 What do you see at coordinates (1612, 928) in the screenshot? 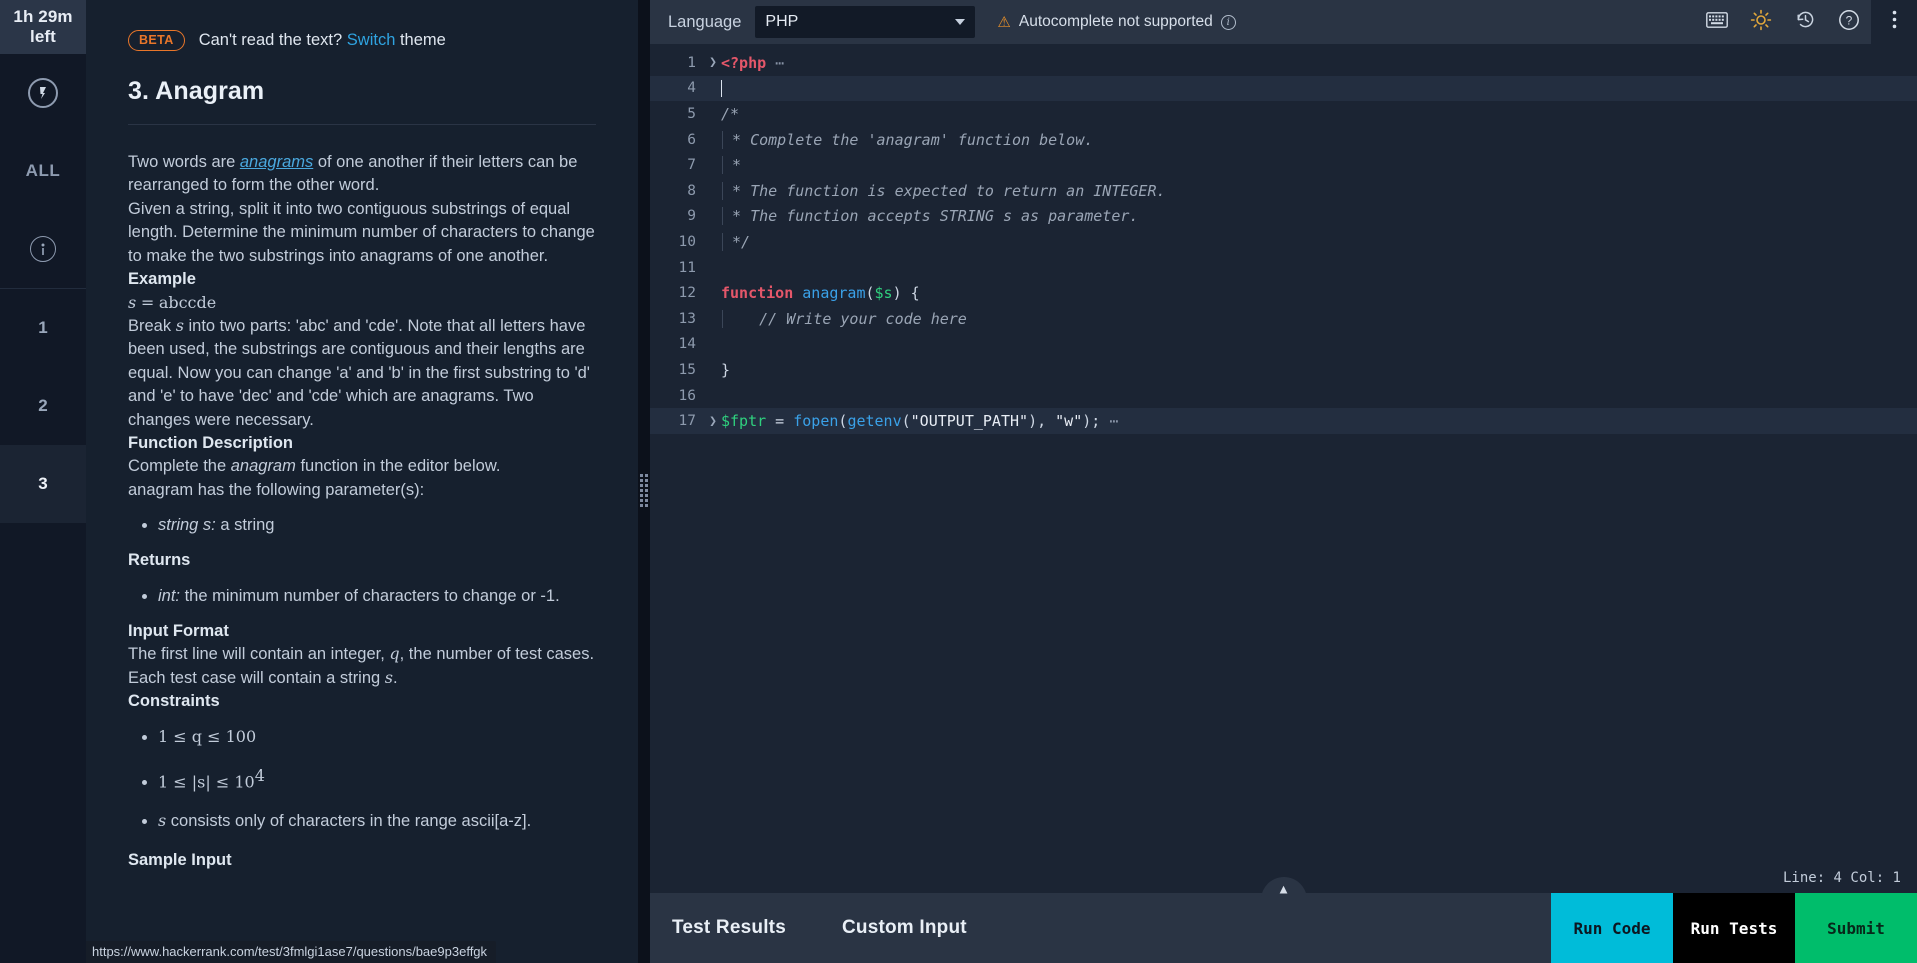
I see `run-code-button: Run Code` at bounding box center [1612, 928].